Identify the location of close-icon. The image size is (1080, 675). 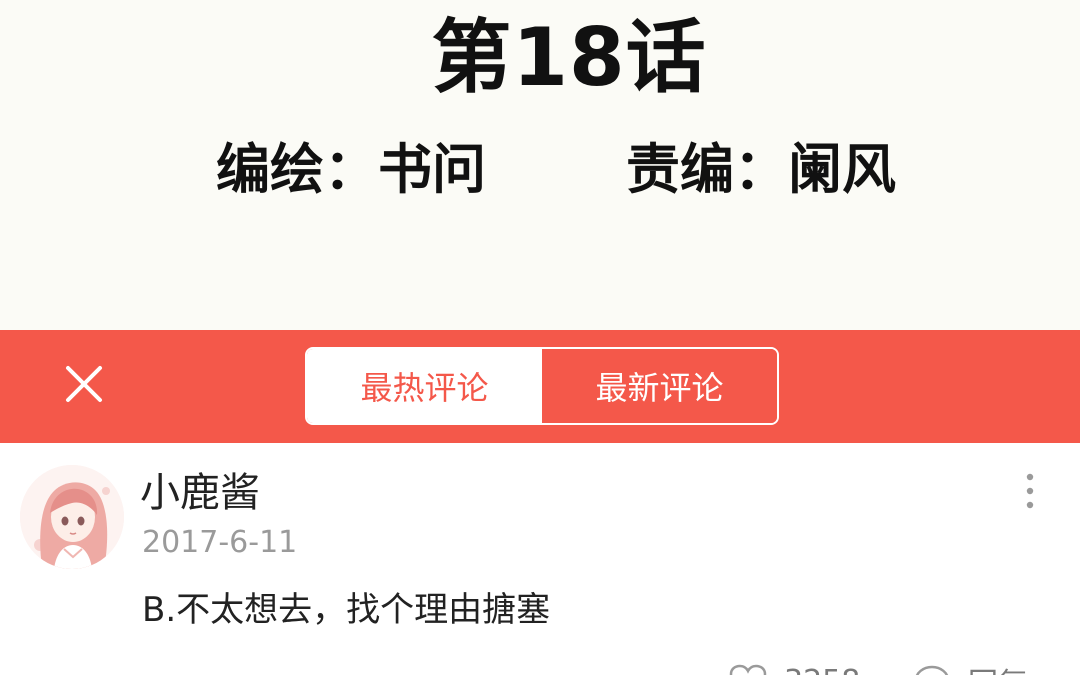
(84, 384).